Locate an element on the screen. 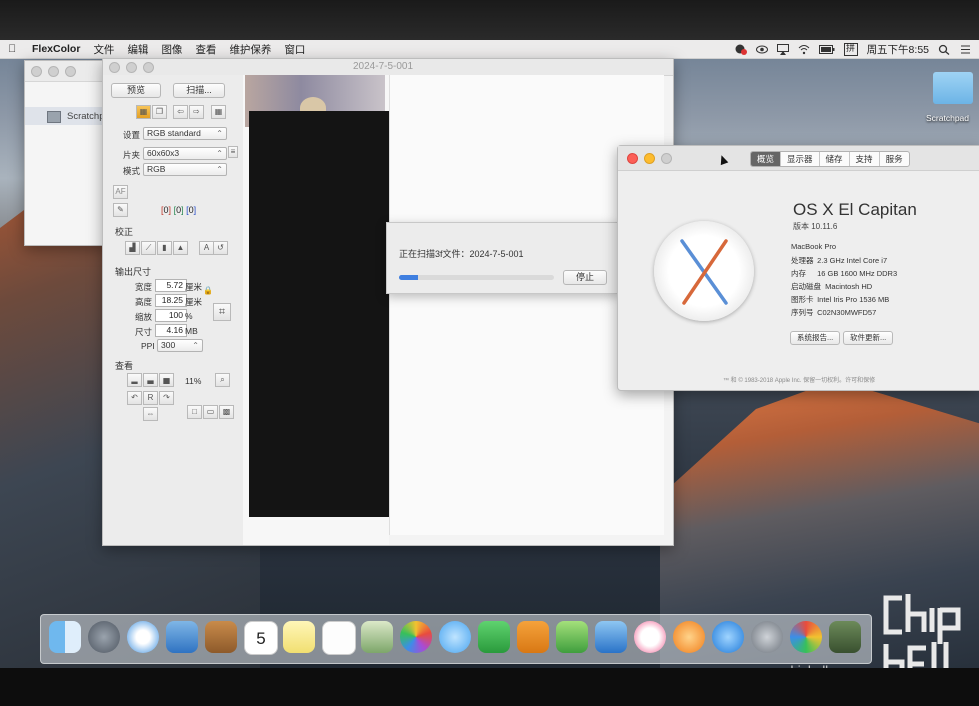  arrow-right-icon: ⇨ is located at coordinates (196, 112).